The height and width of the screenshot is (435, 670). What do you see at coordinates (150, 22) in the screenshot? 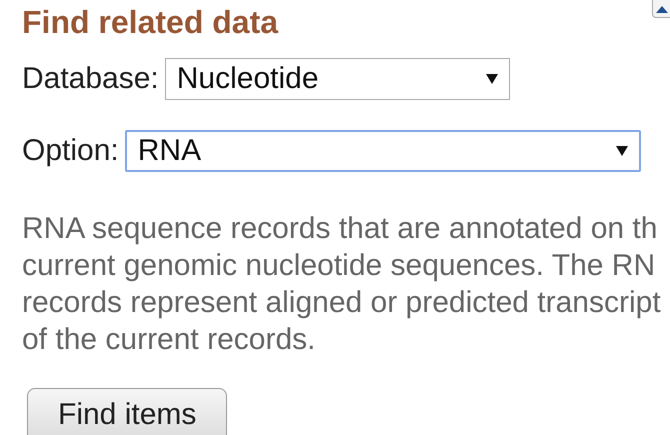
I see `section-title: Find related data` at bounding box center [150, 22].